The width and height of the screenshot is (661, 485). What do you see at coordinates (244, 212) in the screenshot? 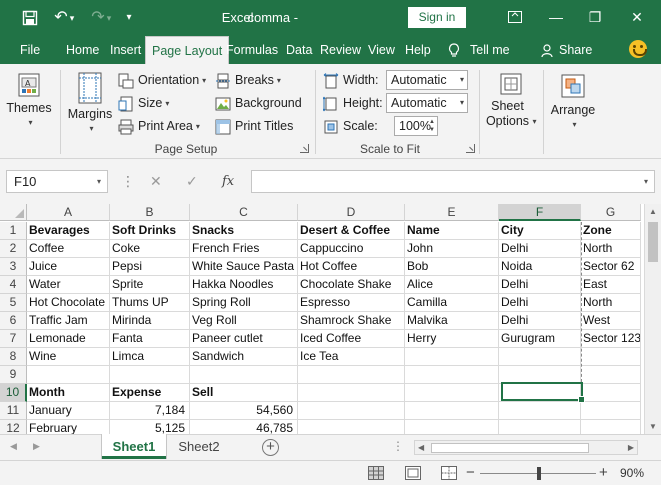
I see `column-header-c: C` at bounding box center [244, 212].